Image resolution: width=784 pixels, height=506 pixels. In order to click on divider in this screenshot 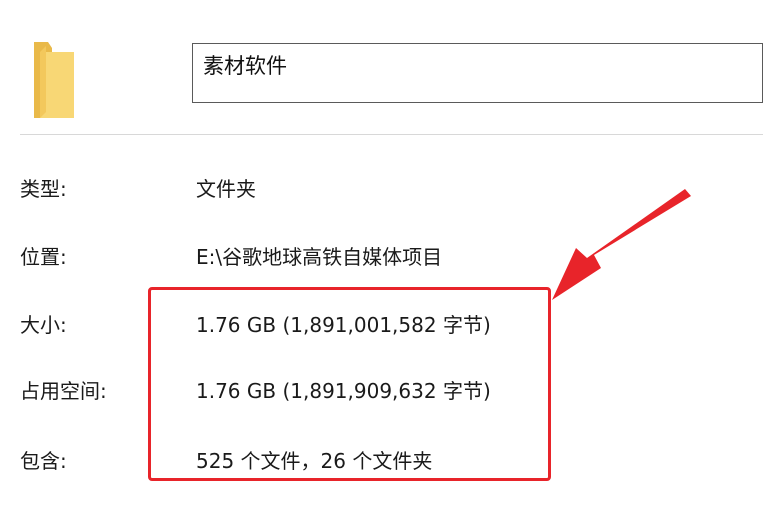, I will do `click(391, 134)`.